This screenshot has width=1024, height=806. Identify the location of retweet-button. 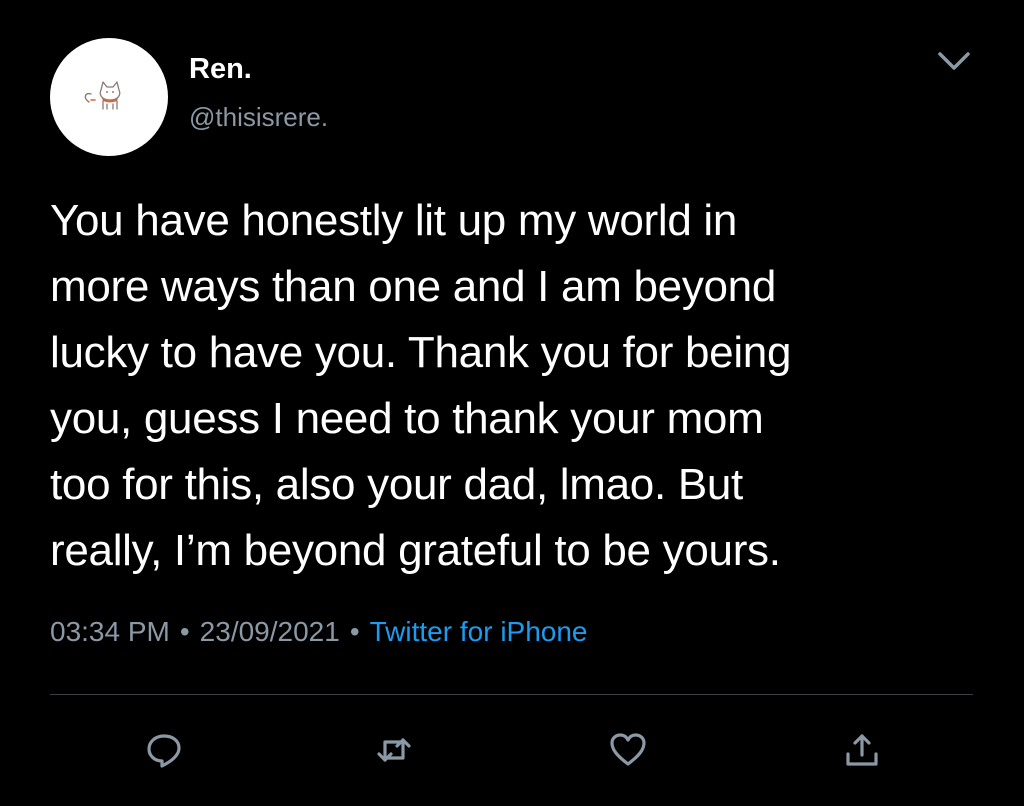
(394, 750).